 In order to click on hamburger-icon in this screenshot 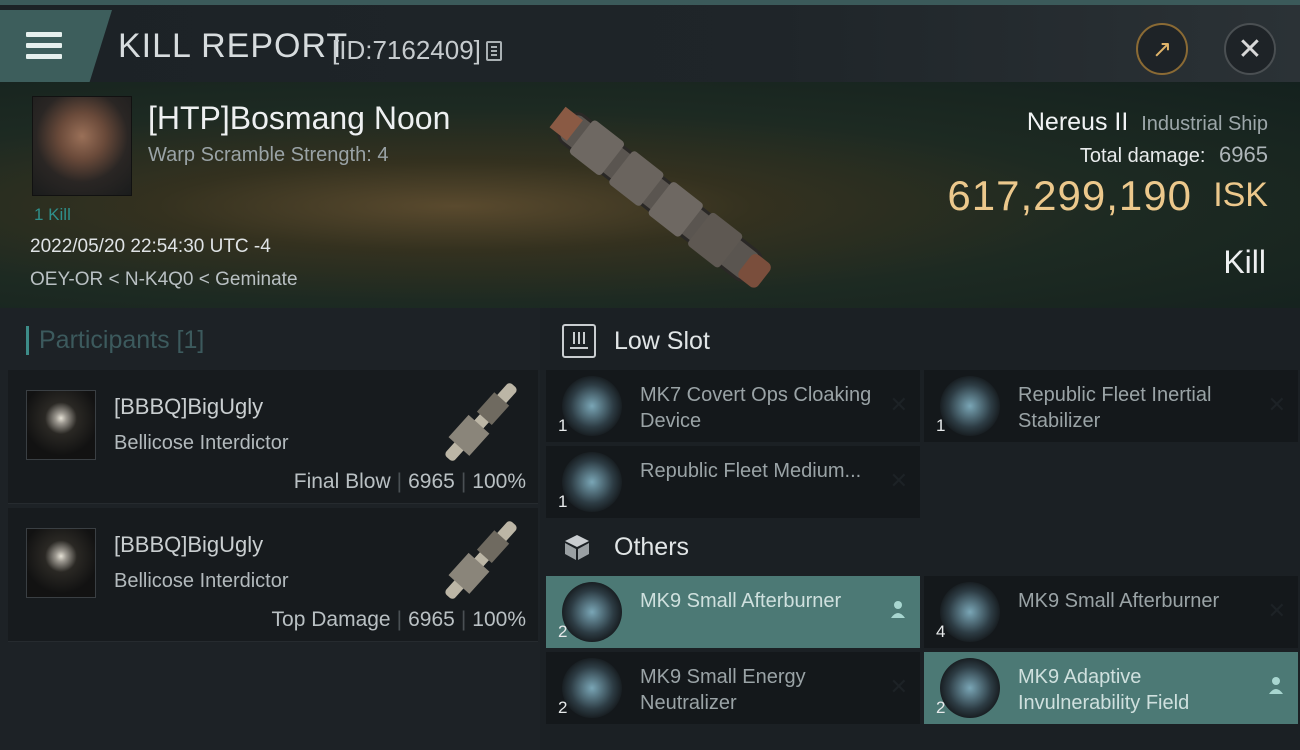, I will do `click(44, 46)`.